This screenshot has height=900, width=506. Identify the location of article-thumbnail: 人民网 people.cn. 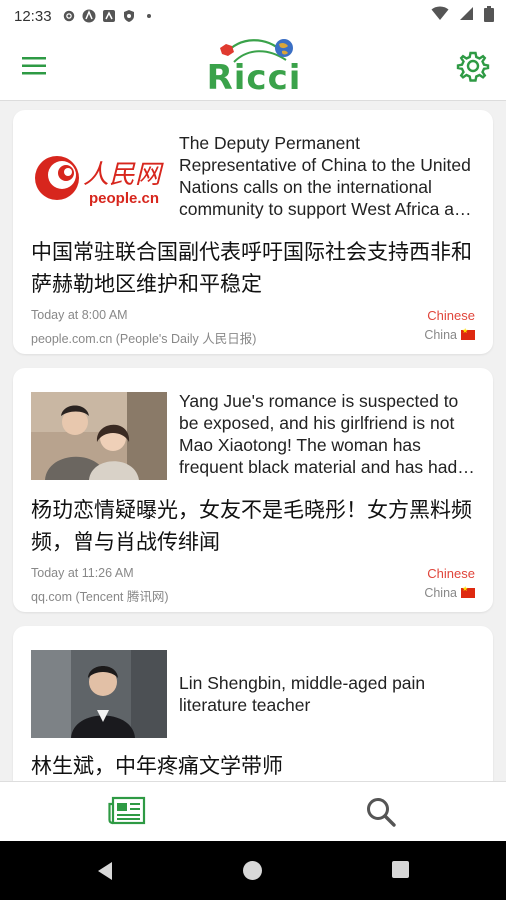
(99, 178).